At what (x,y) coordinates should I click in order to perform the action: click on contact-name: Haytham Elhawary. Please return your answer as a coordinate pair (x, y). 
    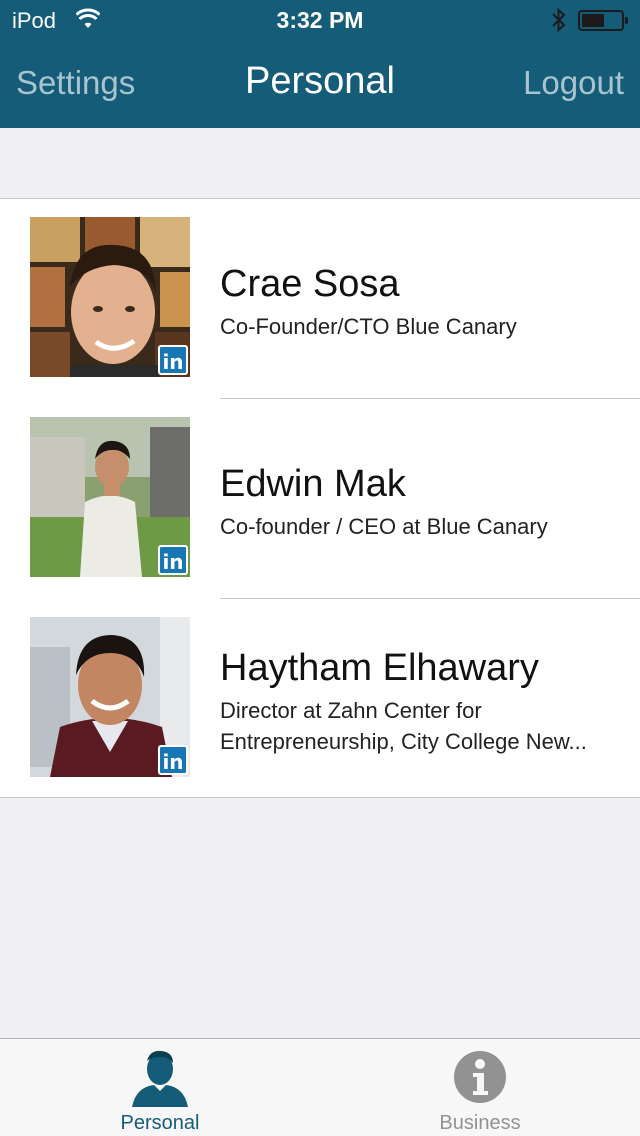
    Looking at the image, I should click on (379, 668).